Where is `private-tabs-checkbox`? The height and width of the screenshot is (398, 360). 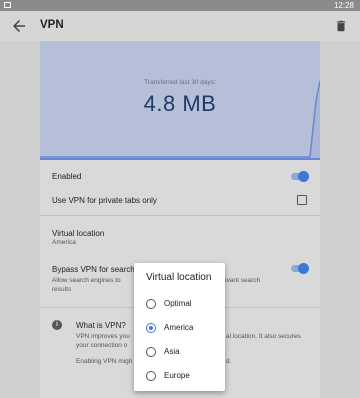 private-tabs-checkbox is located at coordinates (302, 200).